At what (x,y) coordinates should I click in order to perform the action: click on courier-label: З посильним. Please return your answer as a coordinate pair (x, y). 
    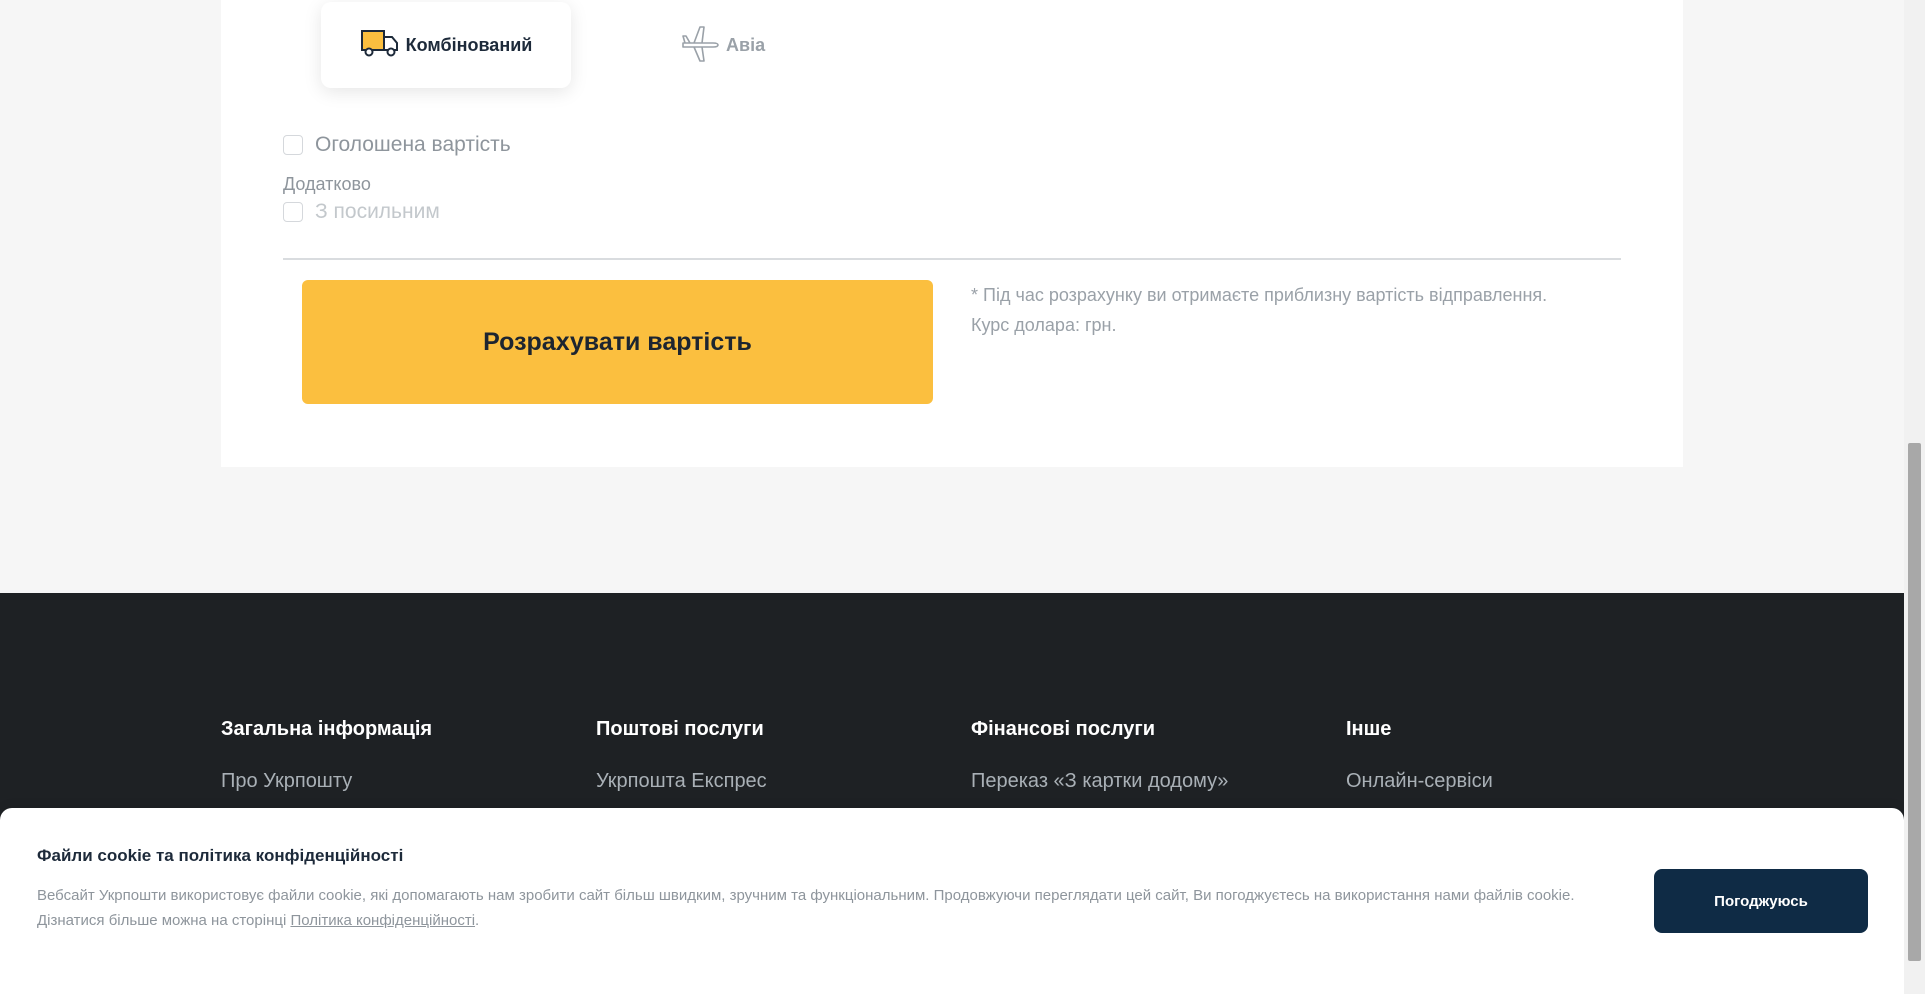
    Looking at the image, I should click on (377, 211).